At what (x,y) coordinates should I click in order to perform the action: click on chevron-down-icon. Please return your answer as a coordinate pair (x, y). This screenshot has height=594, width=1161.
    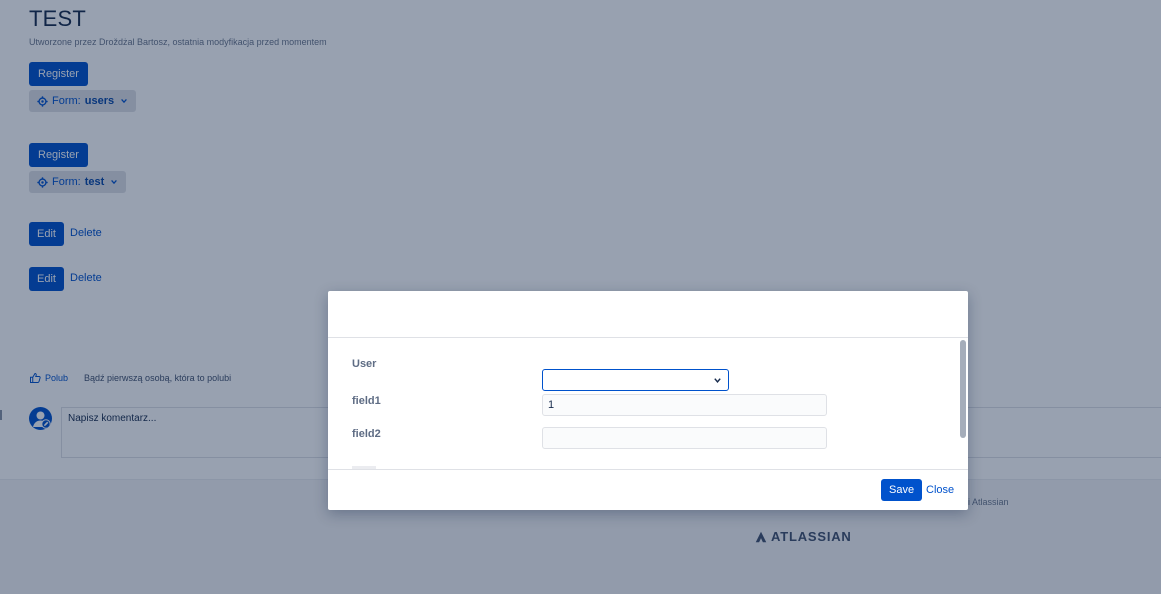
    Looking at the image, I should click on (717, 380).